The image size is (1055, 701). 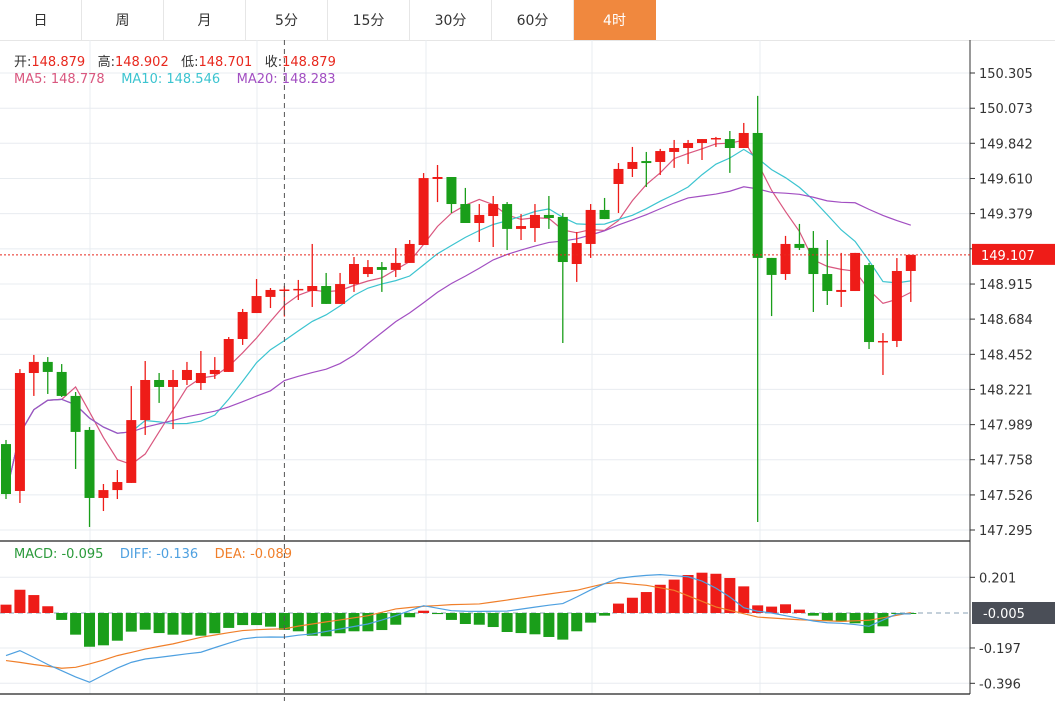 What do you see at coordinates (59, 554) in the screenshot?
I see `macd-value: MACD: -0.095` at bounding box center [59, 554].